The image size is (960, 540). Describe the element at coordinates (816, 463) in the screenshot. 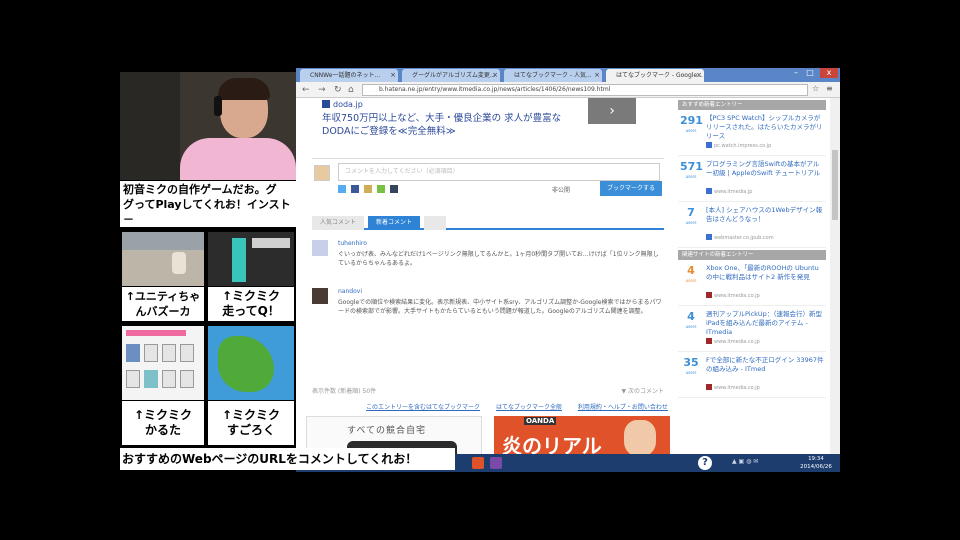

I see `taskbar-clock: 19:34 2014/06/26` at that location.